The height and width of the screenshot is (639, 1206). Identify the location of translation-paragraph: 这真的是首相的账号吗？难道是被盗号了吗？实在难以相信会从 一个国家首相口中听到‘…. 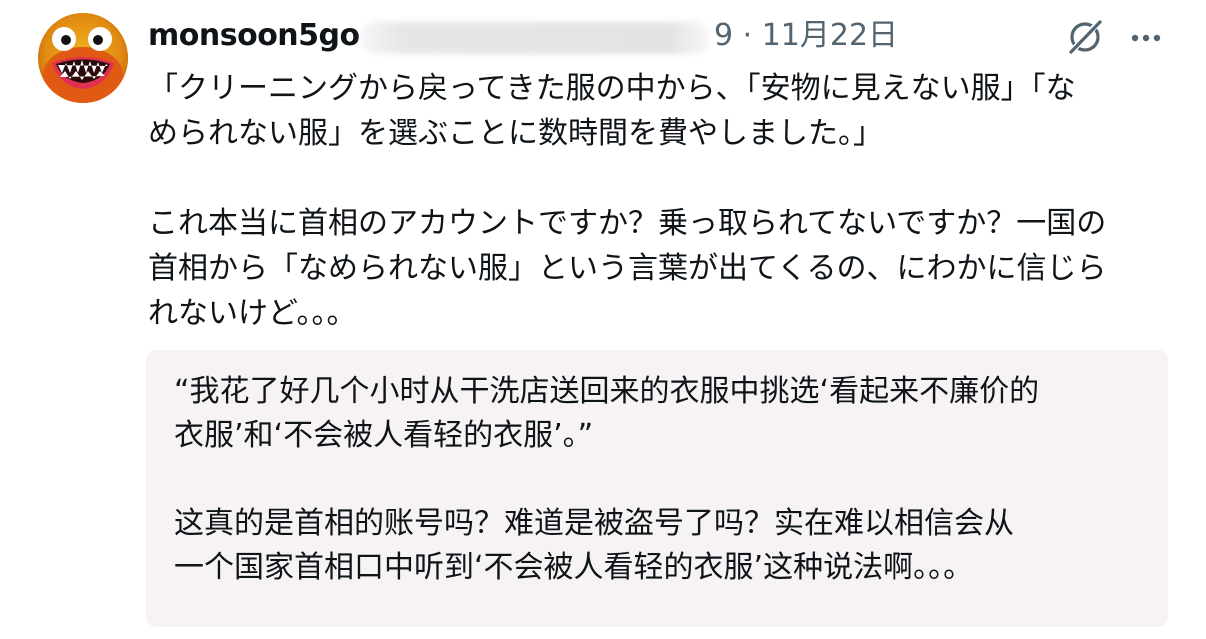
(594, 545).